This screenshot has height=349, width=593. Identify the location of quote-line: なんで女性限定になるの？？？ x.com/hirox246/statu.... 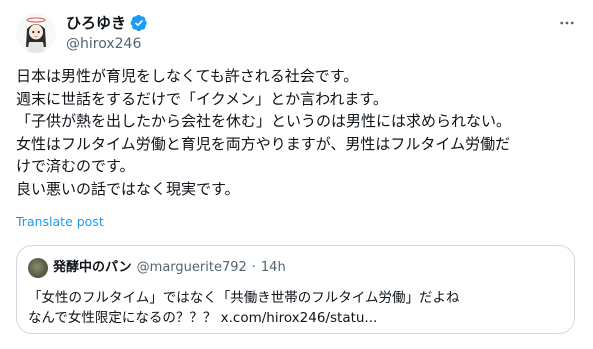
(203, 318).